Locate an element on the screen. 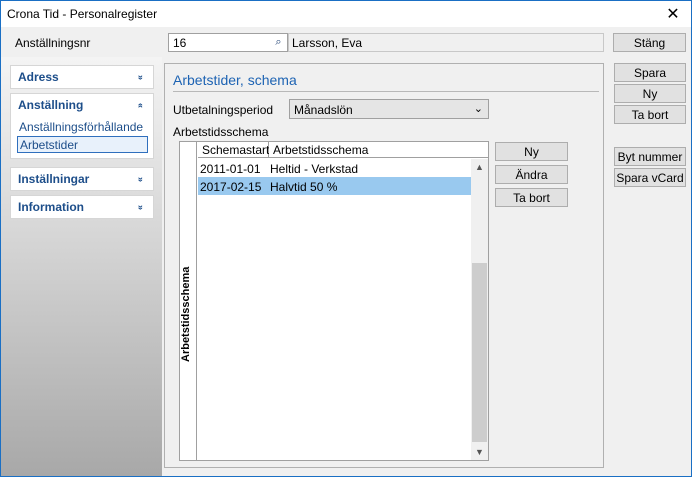 The width and height of the screenshot is (692, 477). new-button: Ny is located at coordinates (650, 93).